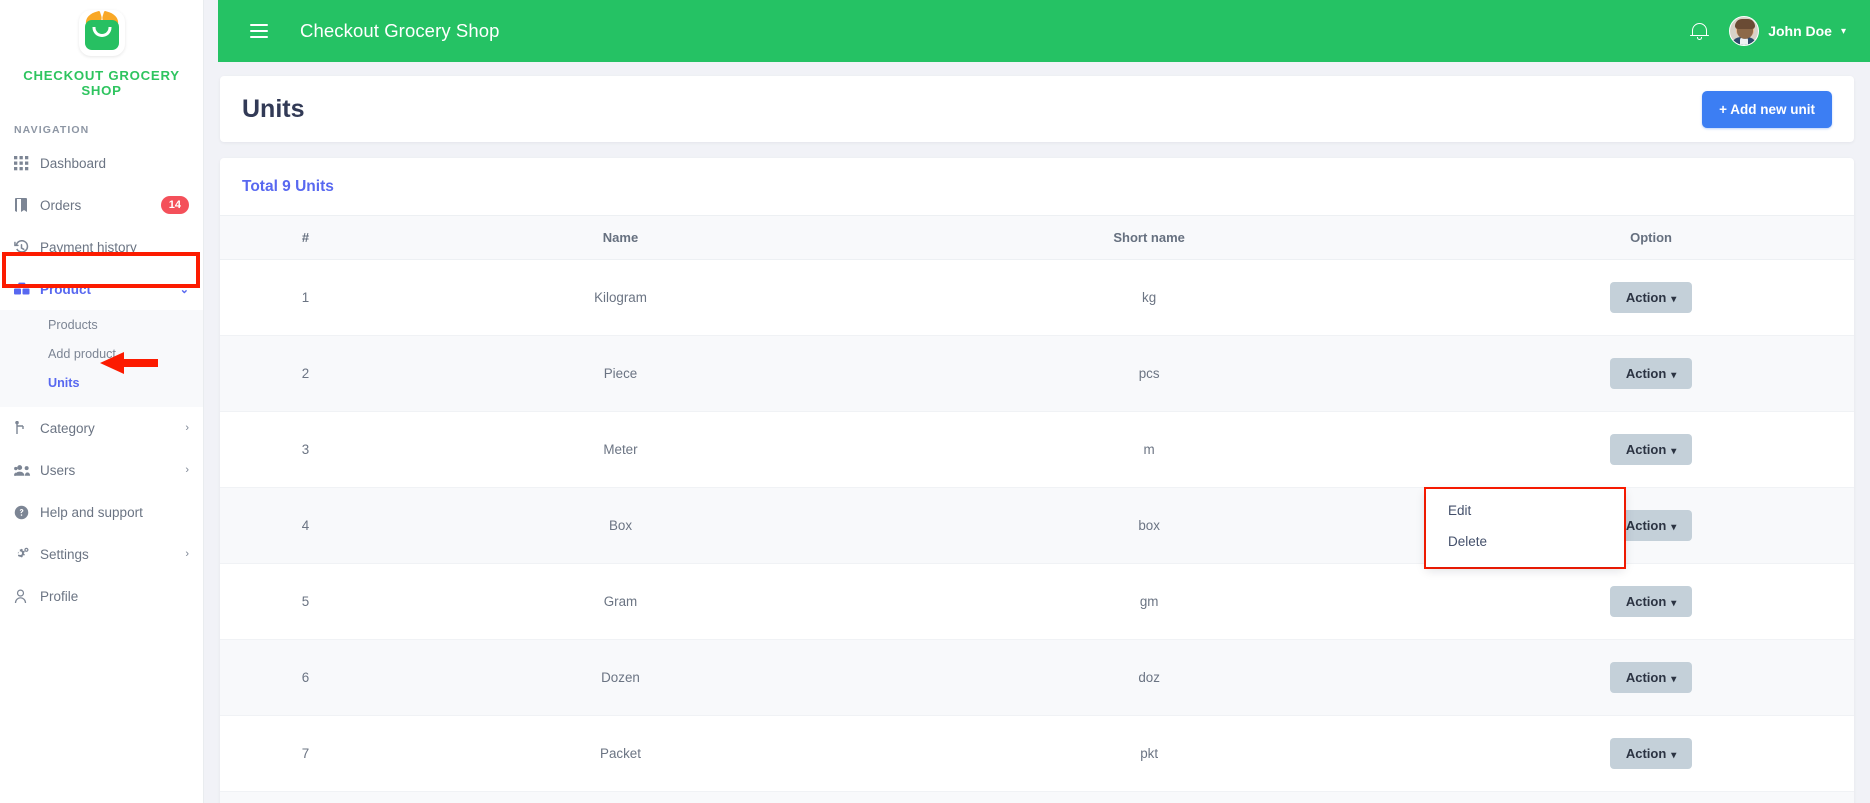  I want to click on sidebar-item-label: Product, so click(66, 289).